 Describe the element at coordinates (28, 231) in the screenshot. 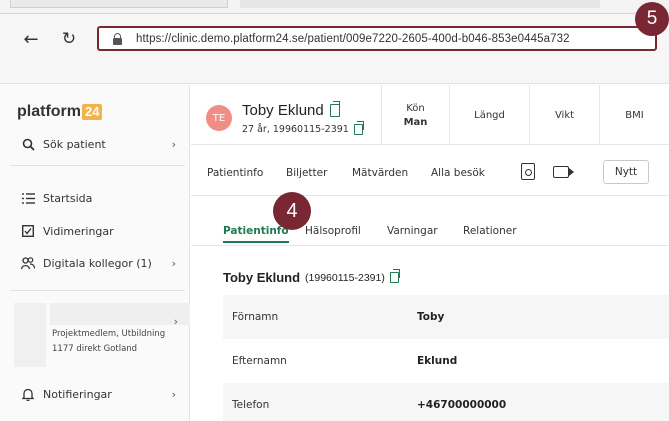

I see `checkbox-icon` at that location.